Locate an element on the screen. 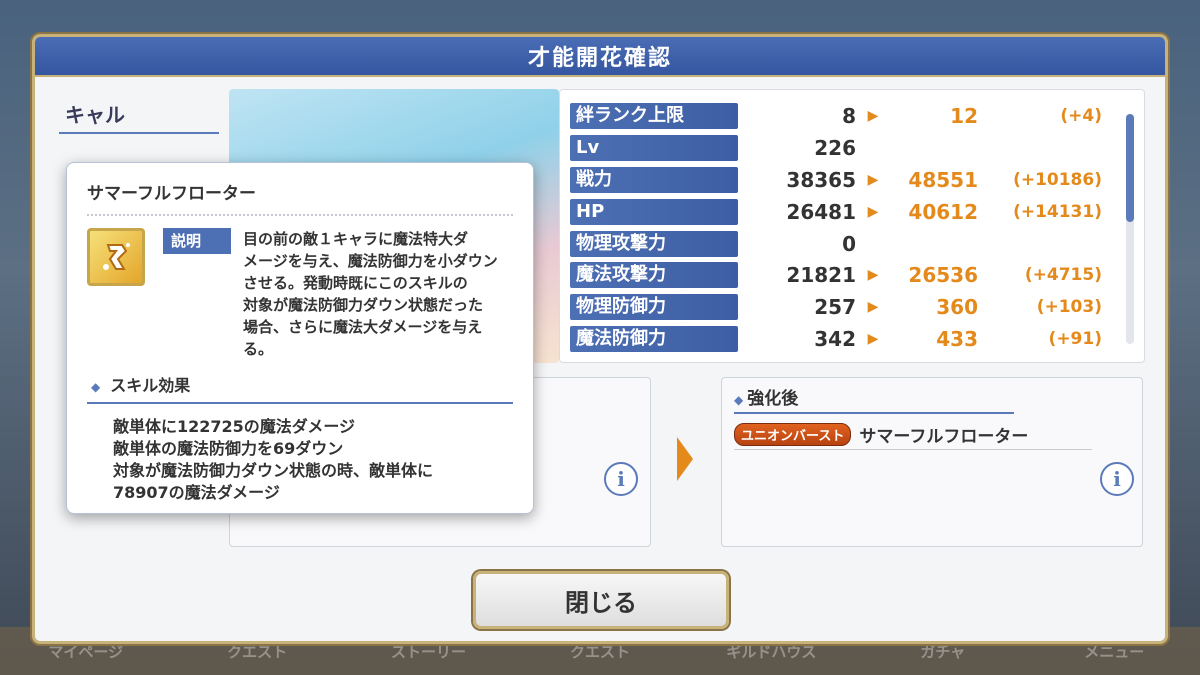 Image resolution: width=1200 pixels, height=675 pixels. stat-before: 38365 is located at coordinates (821, 179).